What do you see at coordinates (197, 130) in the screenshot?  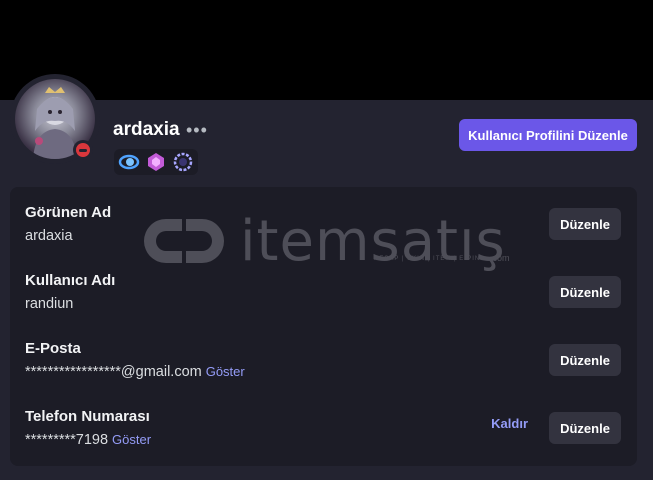 I see `ellipsis-icon: •••` at bounding box center [197, 130].